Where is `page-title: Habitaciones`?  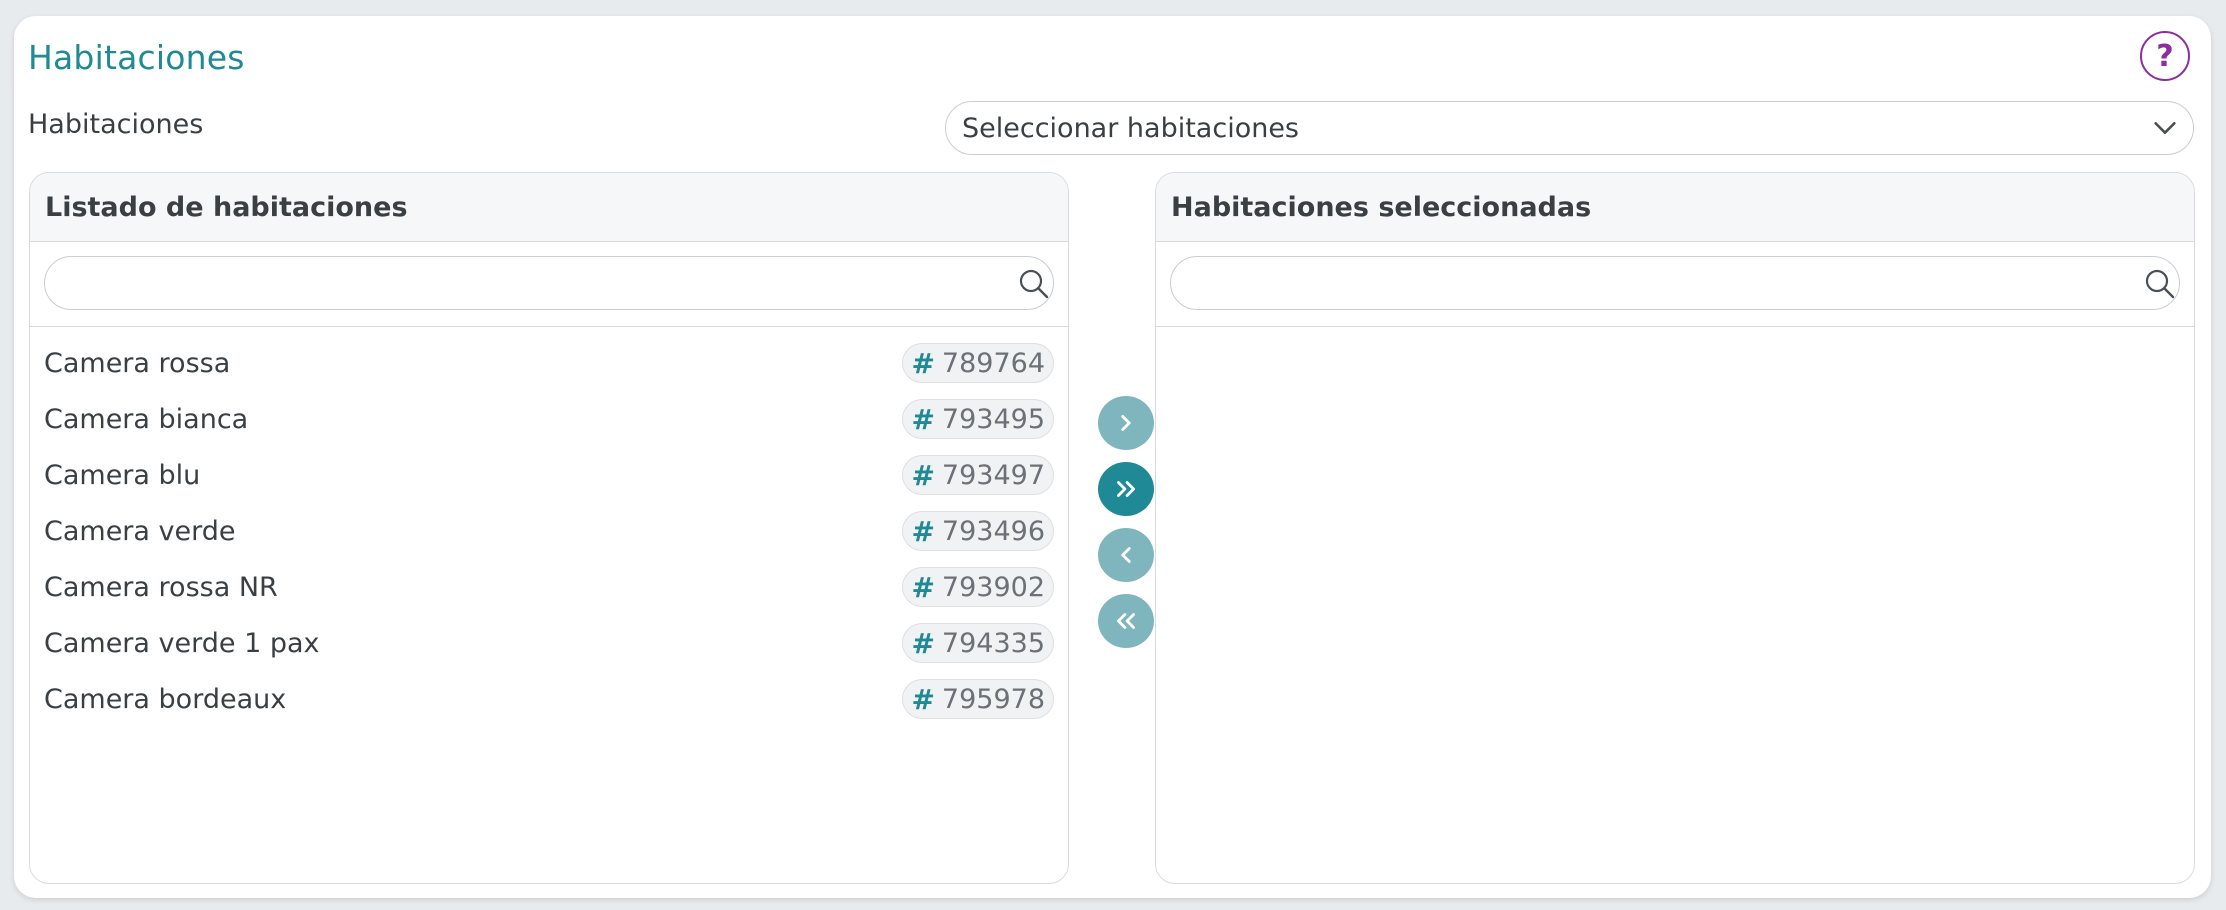 page-title: Habitaciones is located at coordinates (136, 57).